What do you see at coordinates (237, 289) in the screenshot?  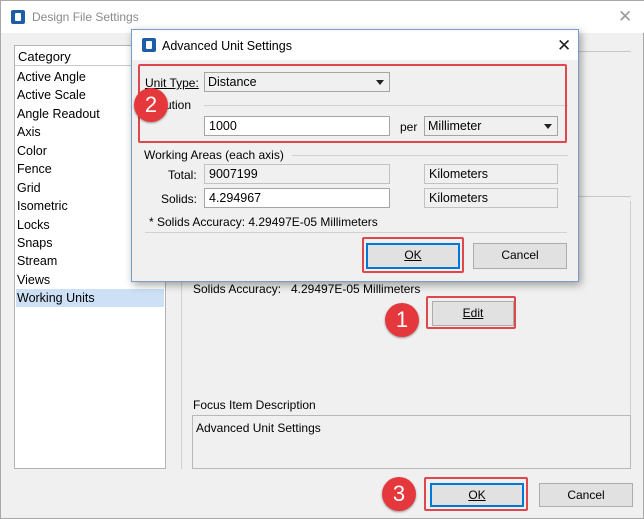 I see `solids-accuracy-label: Solids Accuracy:` at bounding box center [237, 289].